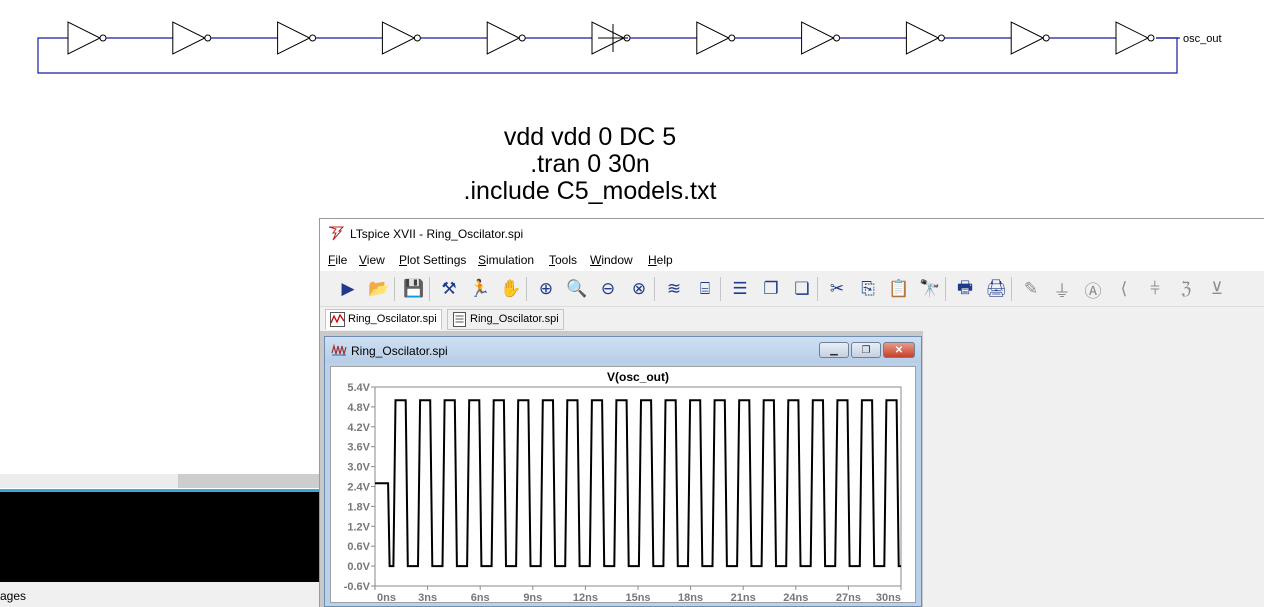  What do you see at coordinates (637, 598) in the screenshot?
I see `x-tick-label: 15ns` at bounding box center [637, 598].